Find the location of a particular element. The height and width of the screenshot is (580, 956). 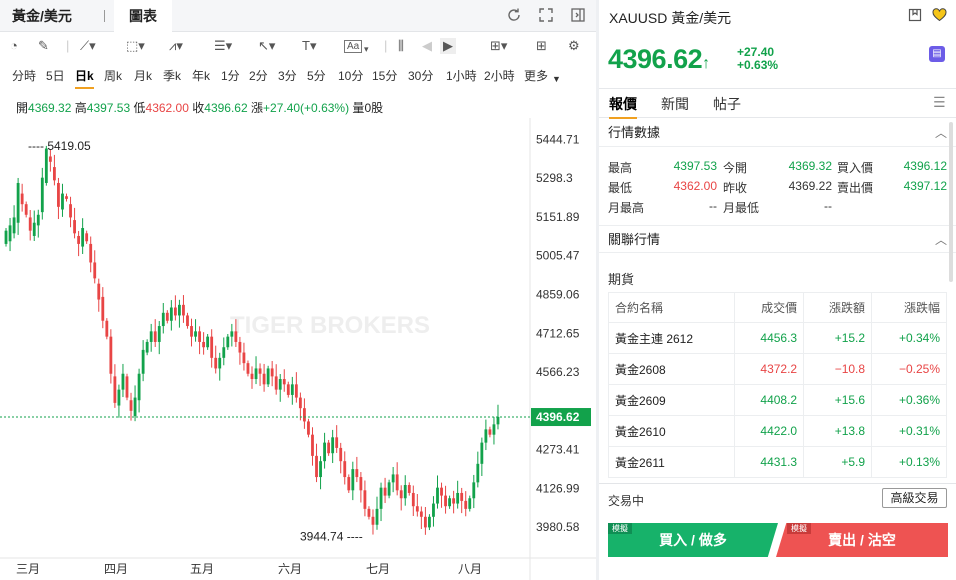

fib-icon: ☰▾ is located at coordinates (223, 46).